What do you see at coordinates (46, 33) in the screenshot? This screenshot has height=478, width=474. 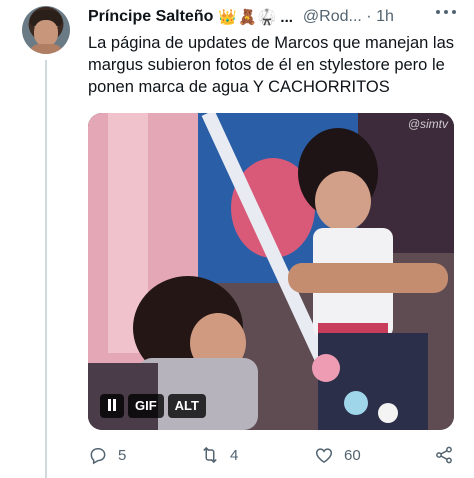 I see `avatar-face` at bounding box center [46, 33].